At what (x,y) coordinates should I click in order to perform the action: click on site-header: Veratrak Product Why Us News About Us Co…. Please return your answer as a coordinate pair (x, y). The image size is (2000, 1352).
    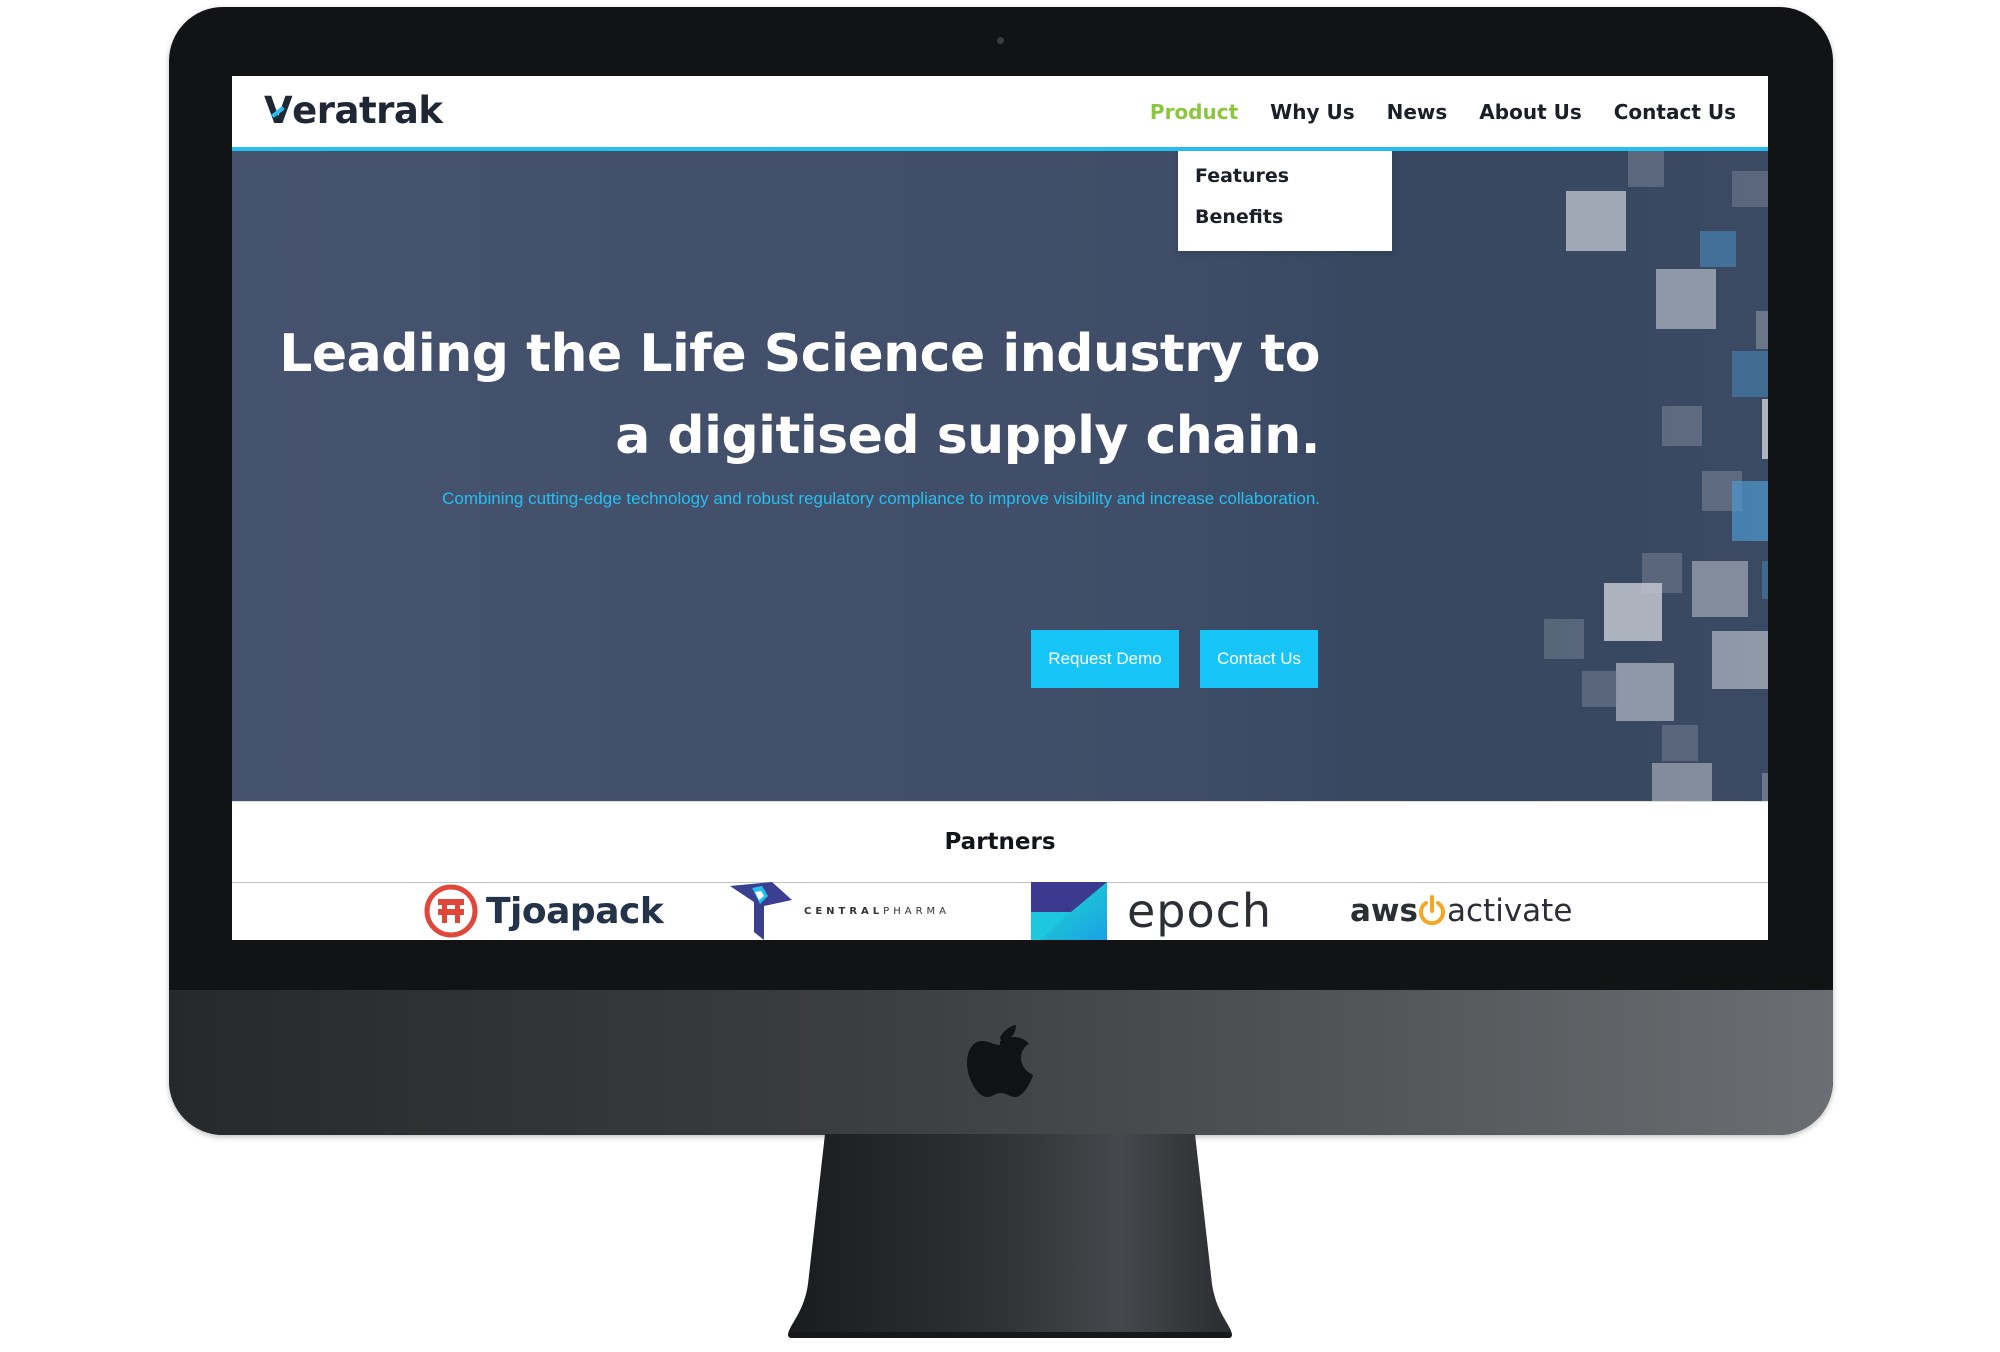
    Looking at the image, I should click on (1000, 113).